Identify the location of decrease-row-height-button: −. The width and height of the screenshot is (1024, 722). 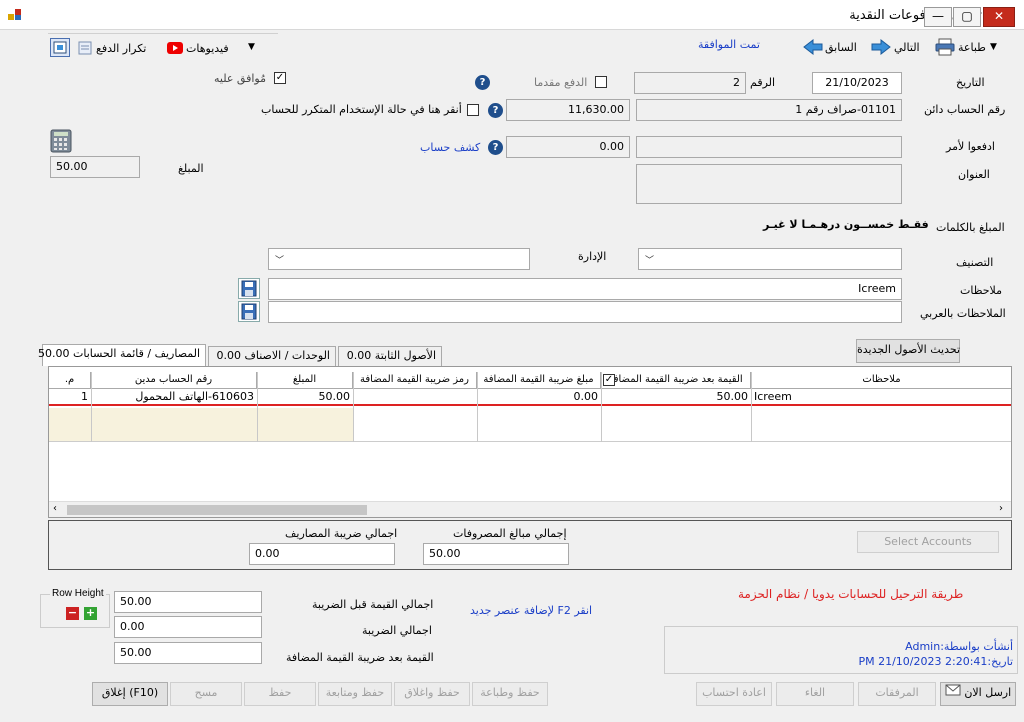
(72, 613).